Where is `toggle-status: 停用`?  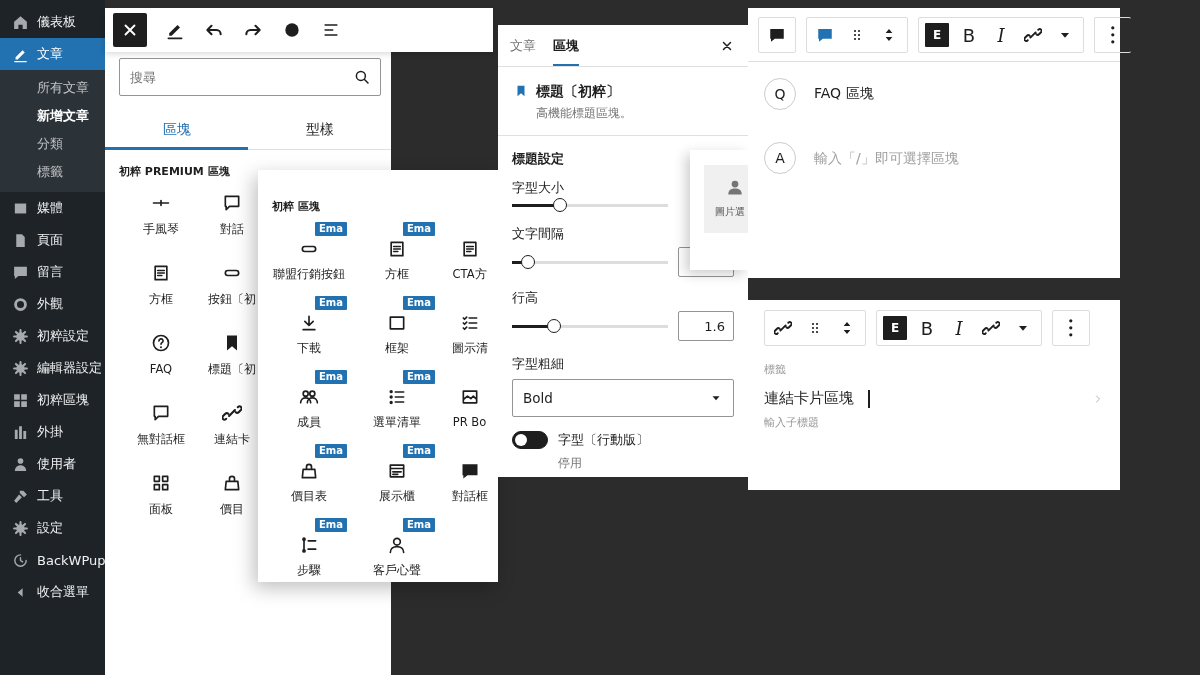 toggle-status: 停用 is located at coordinates (570, 463).